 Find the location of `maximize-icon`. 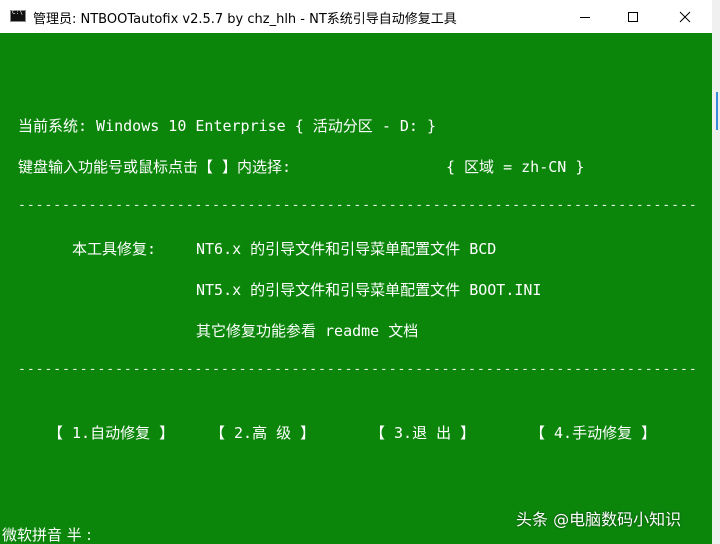

maximize-icon is located at coordinates (633, 16).